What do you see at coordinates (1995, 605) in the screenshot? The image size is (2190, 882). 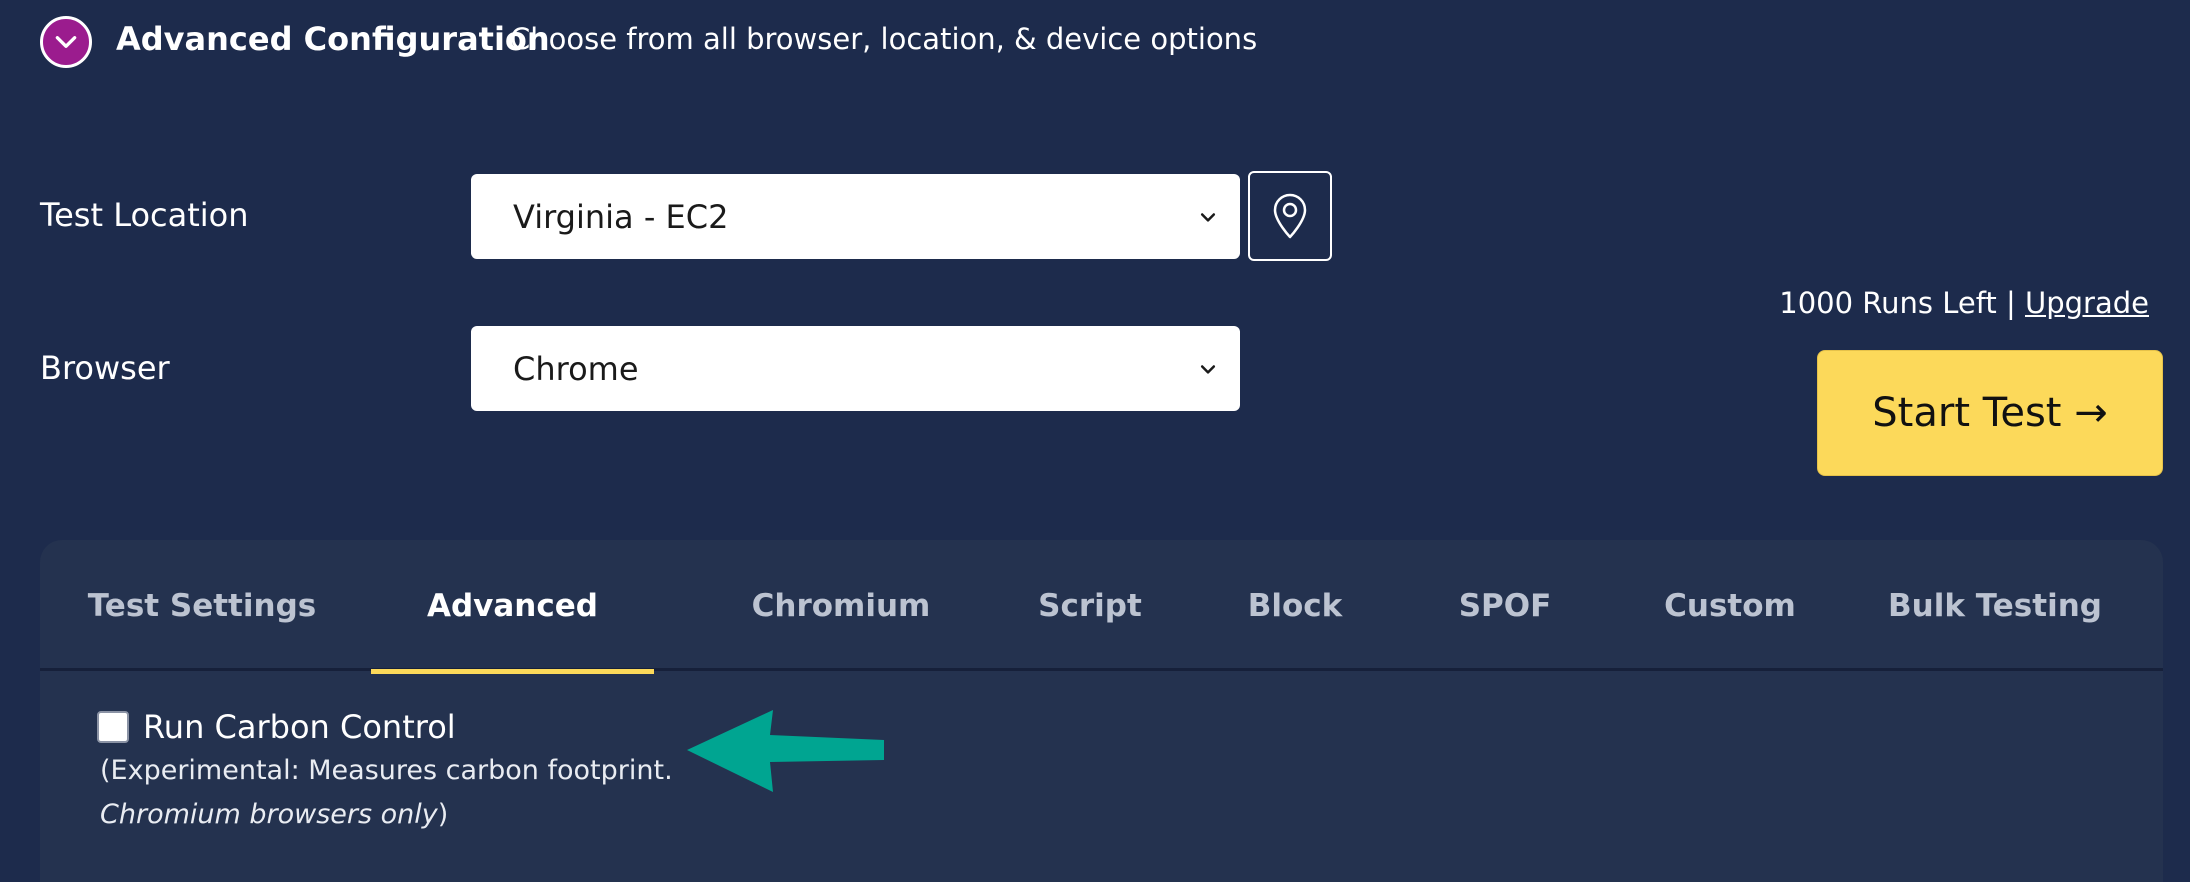 I see `tab-bulk-testing: Bulk Testing` at bounding box center [1995, 605].